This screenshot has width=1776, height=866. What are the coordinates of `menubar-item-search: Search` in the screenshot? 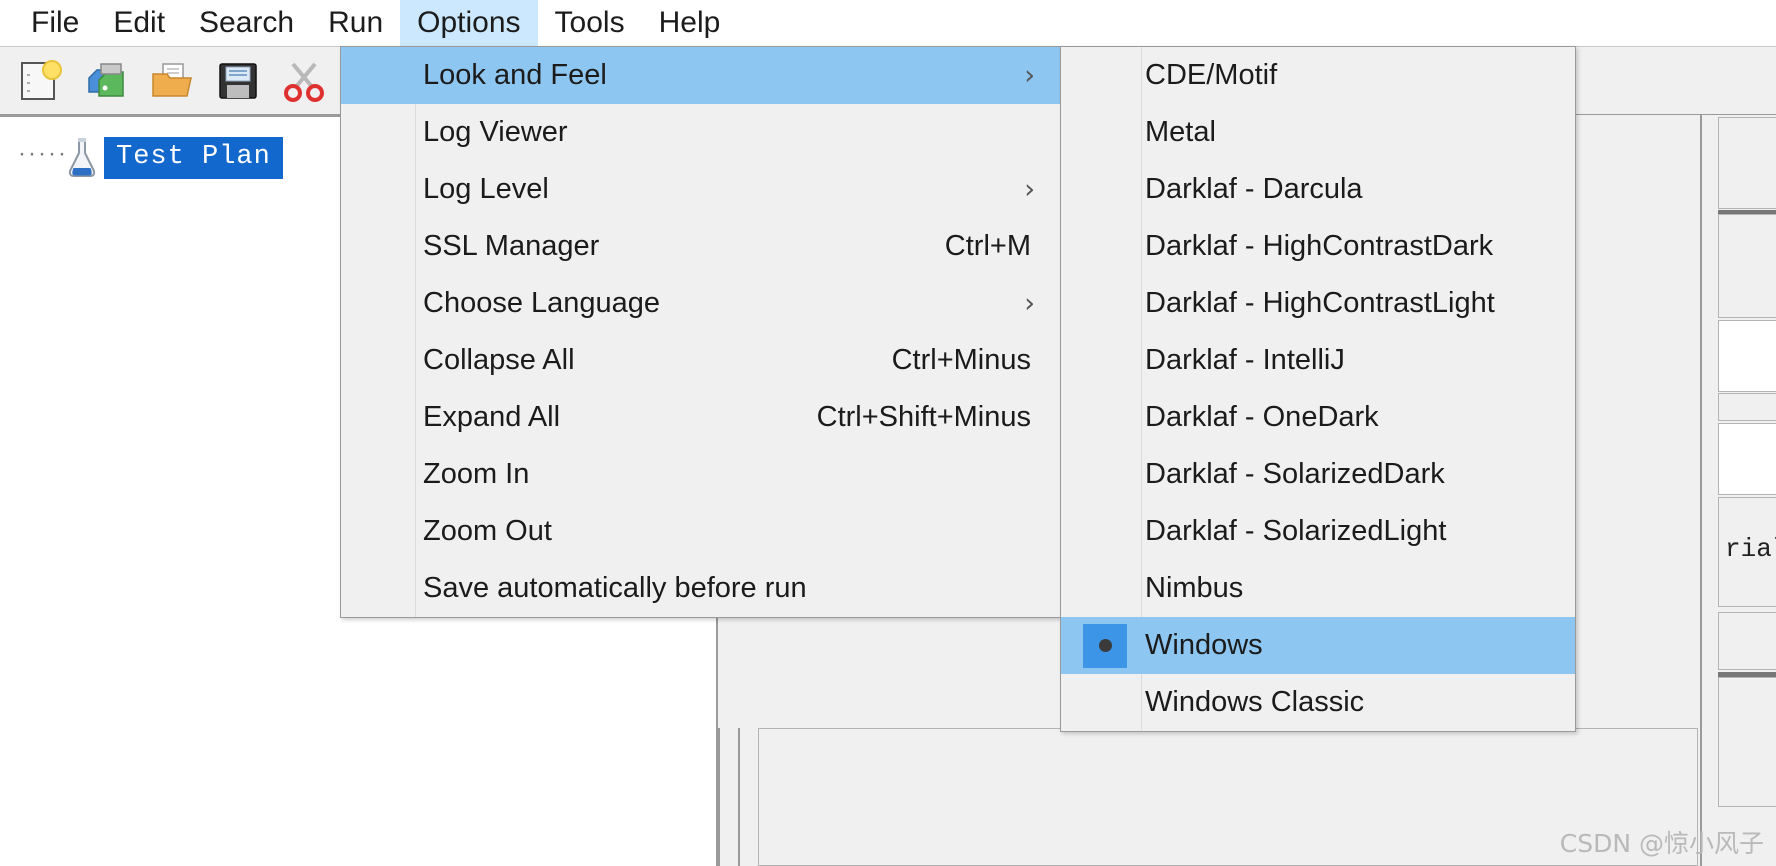 It's located at (246, 23).